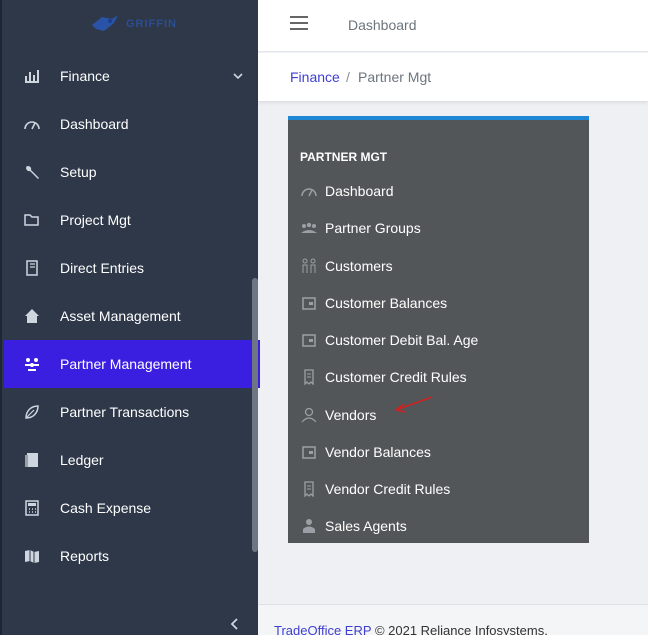  I want to click on annotation-arrow-icon, so click(414, 404).